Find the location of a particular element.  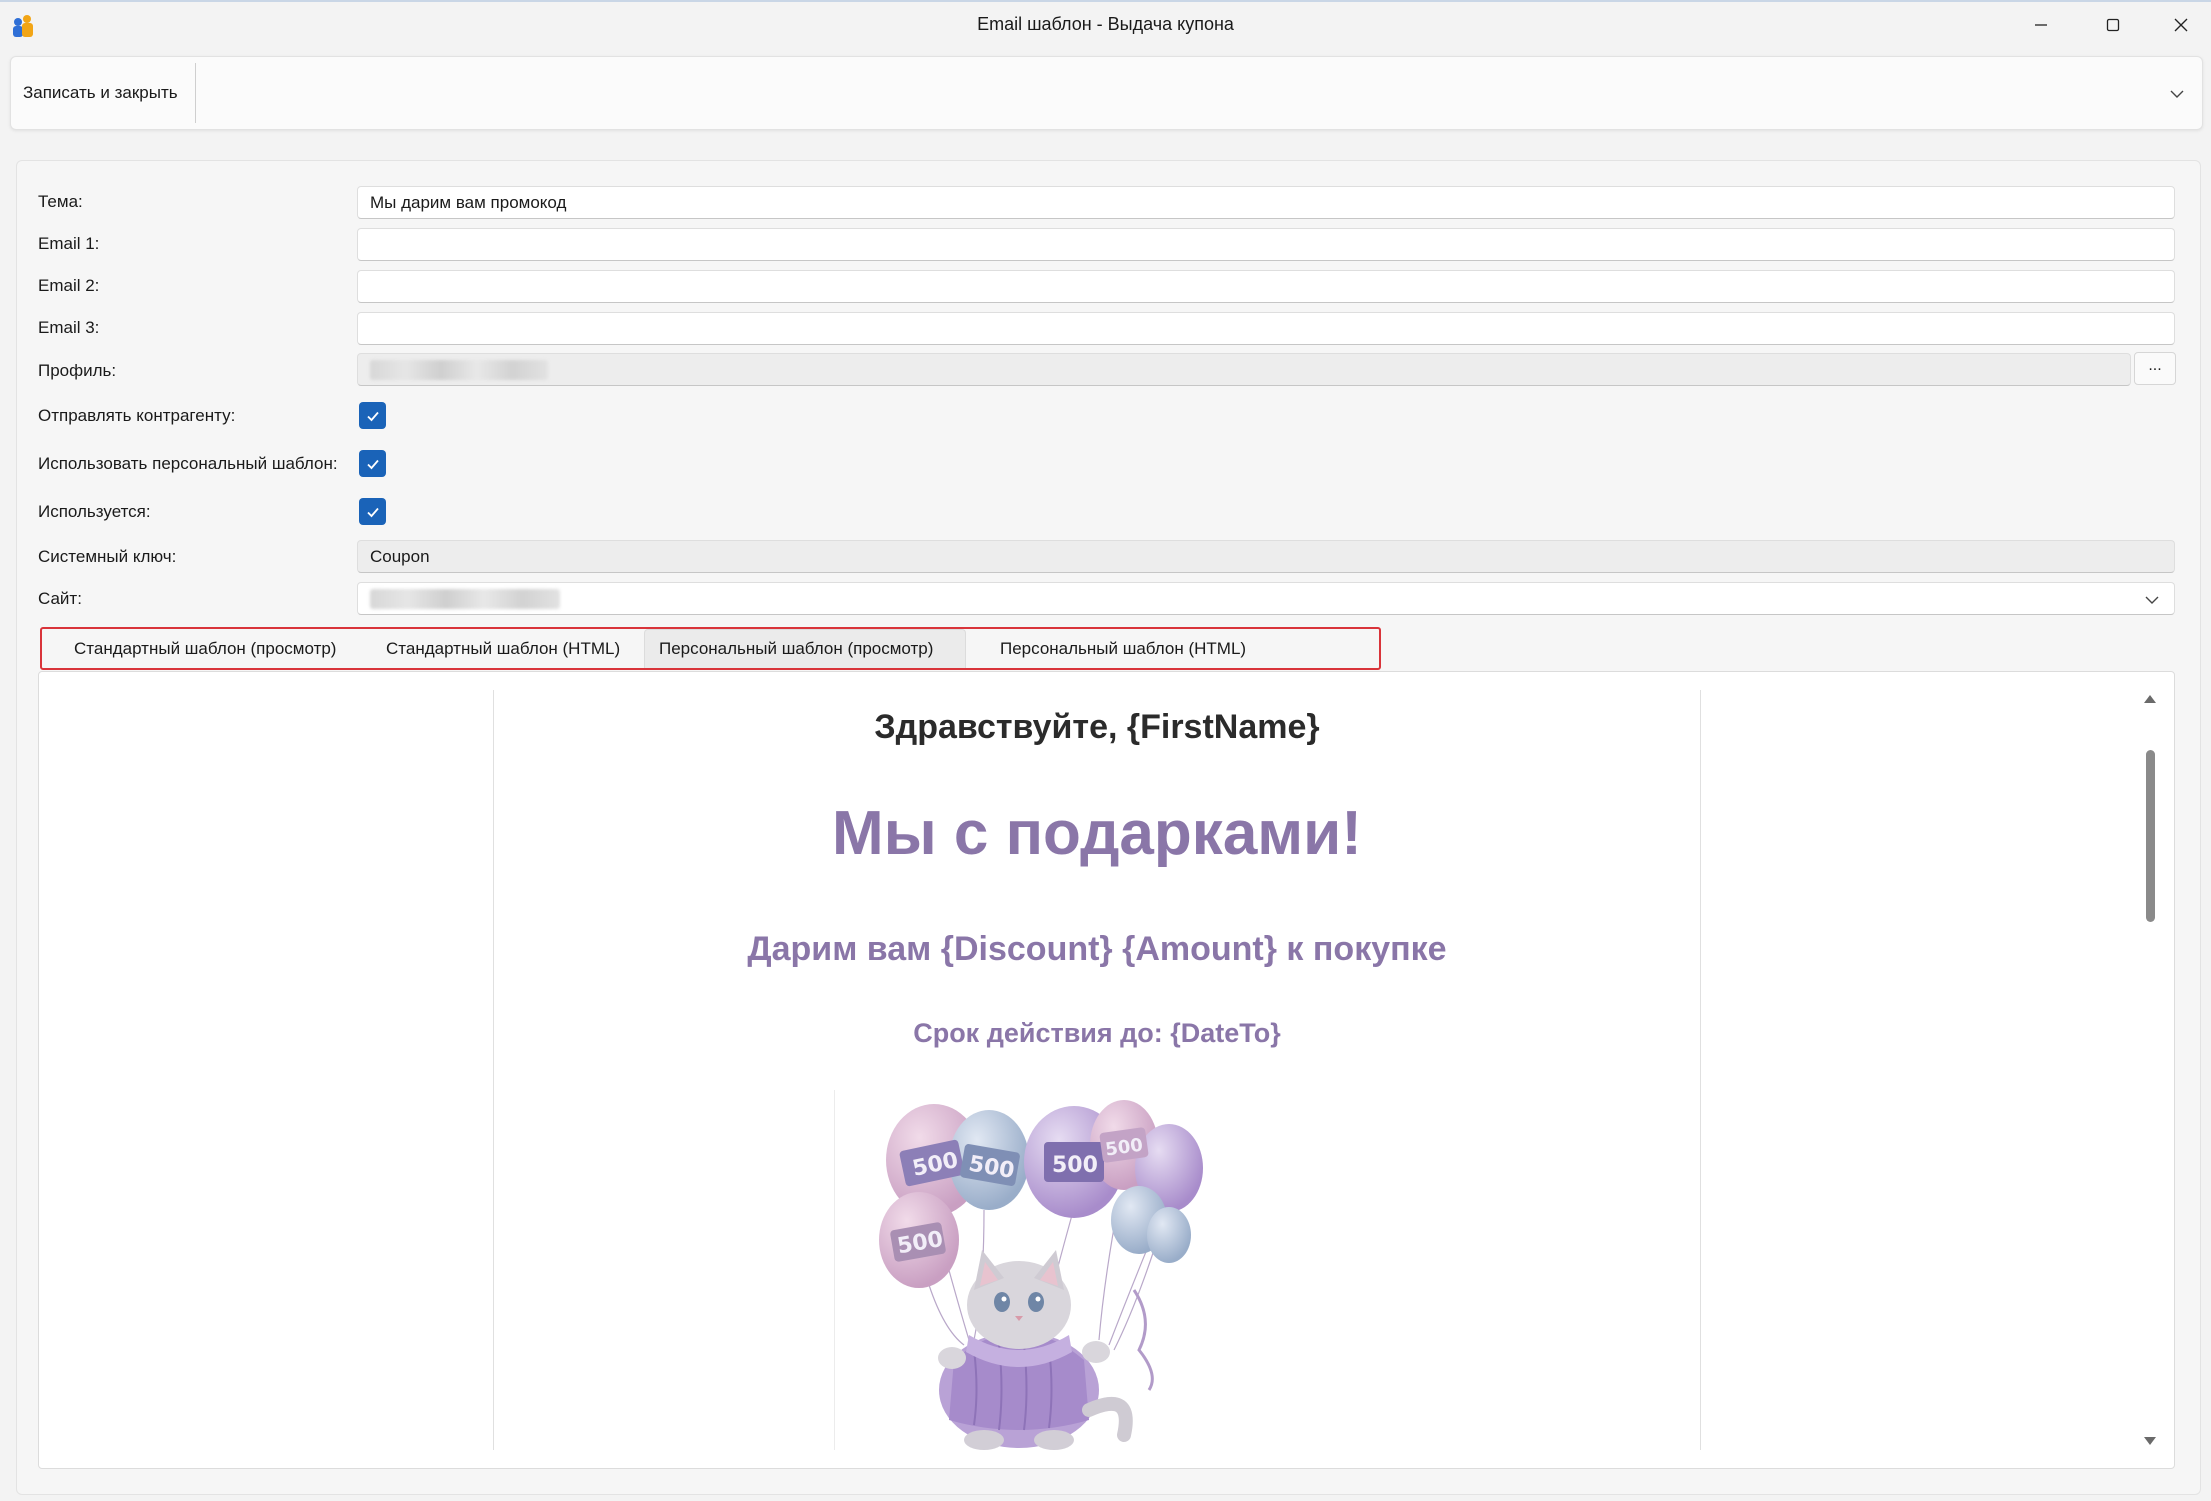

profile-input is located at coordinates (1244, 369).